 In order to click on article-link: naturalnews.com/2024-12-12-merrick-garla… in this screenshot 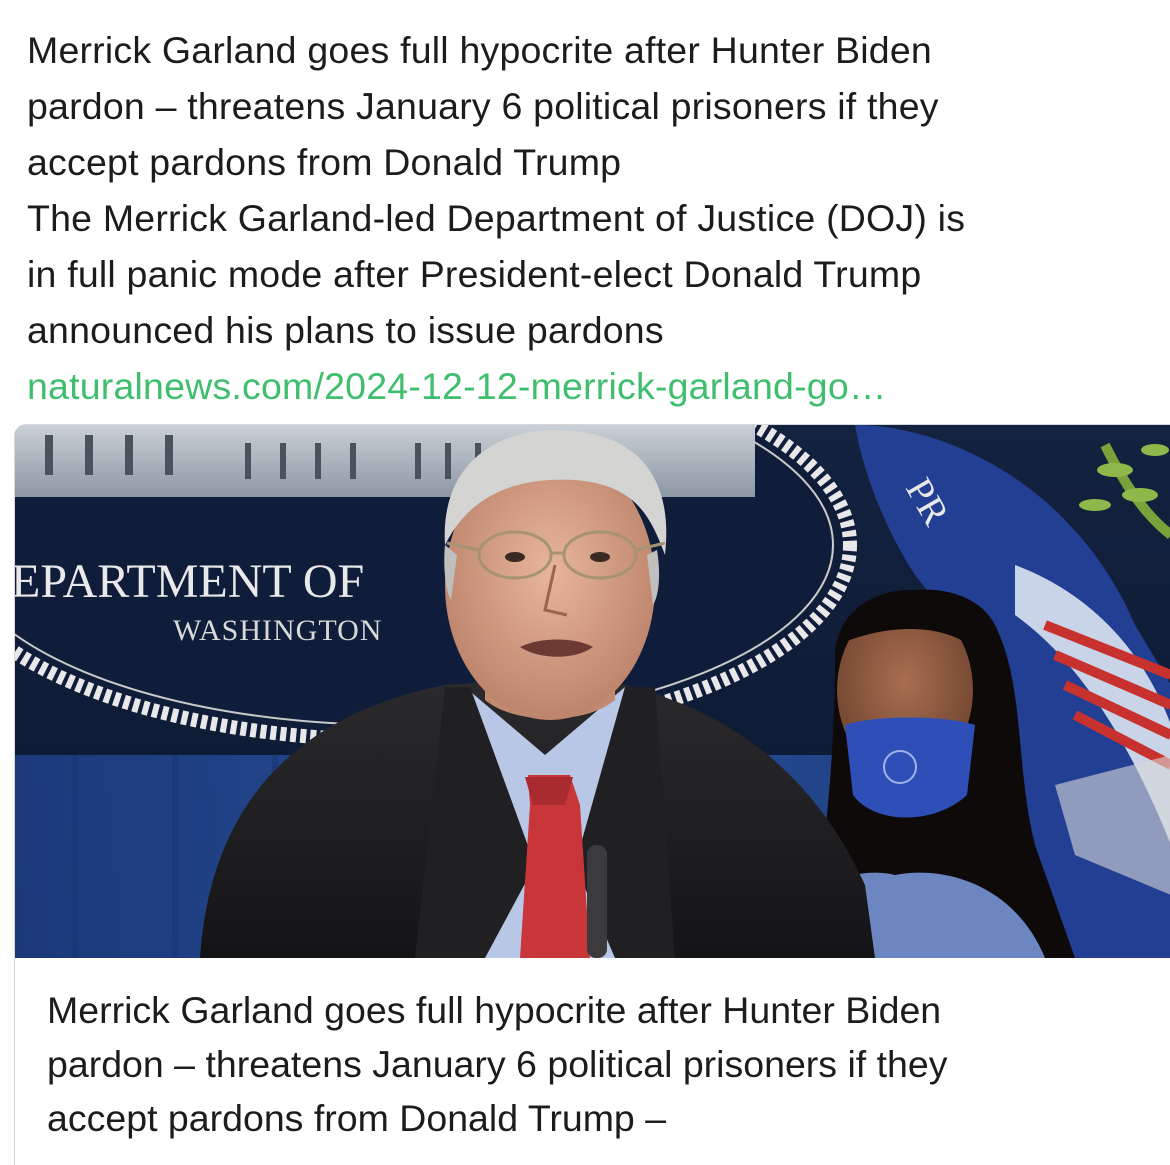, I will do `click(594, 386)`.